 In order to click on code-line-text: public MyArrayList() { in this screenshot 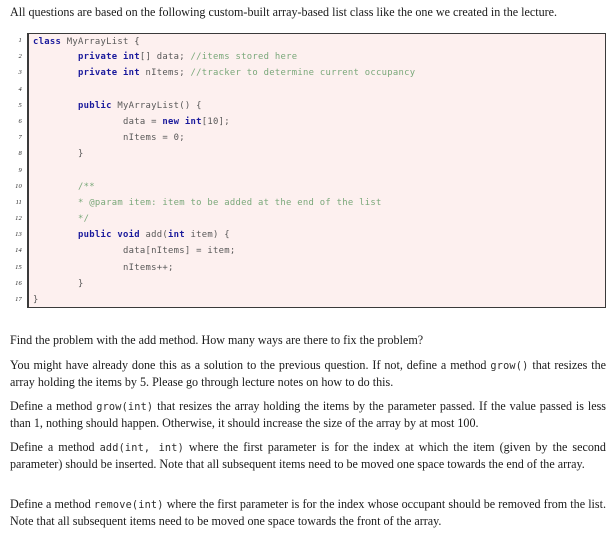, I will do `click(316, 105)`.